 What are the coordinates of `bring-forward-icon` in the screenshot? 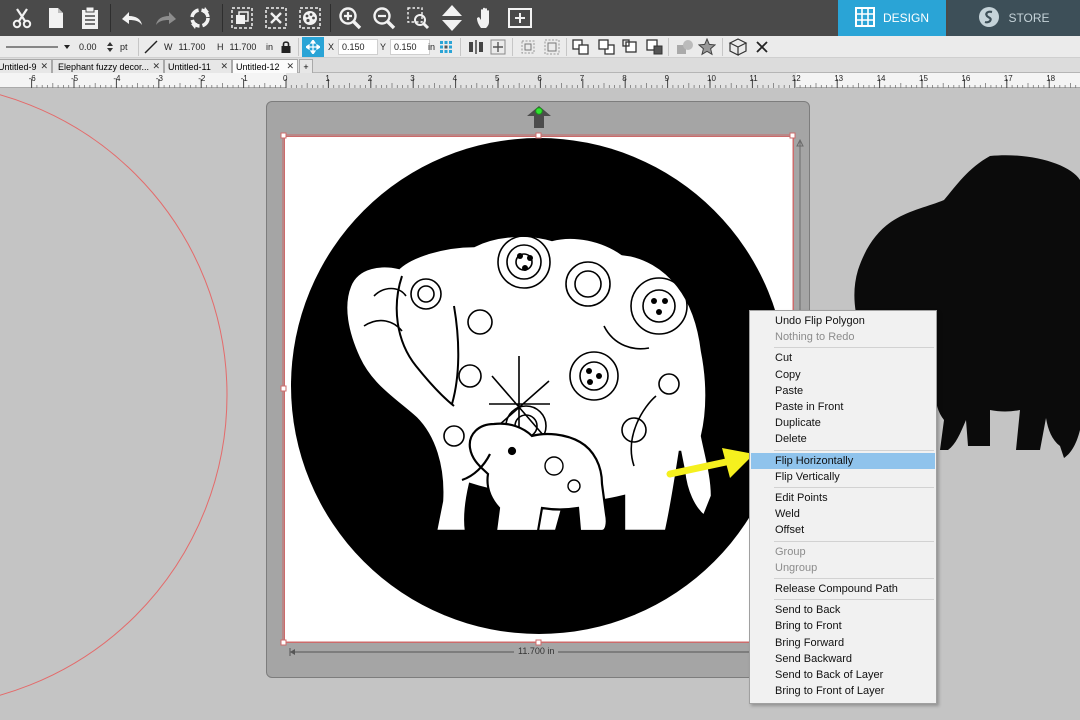 It's located at (581, 47).